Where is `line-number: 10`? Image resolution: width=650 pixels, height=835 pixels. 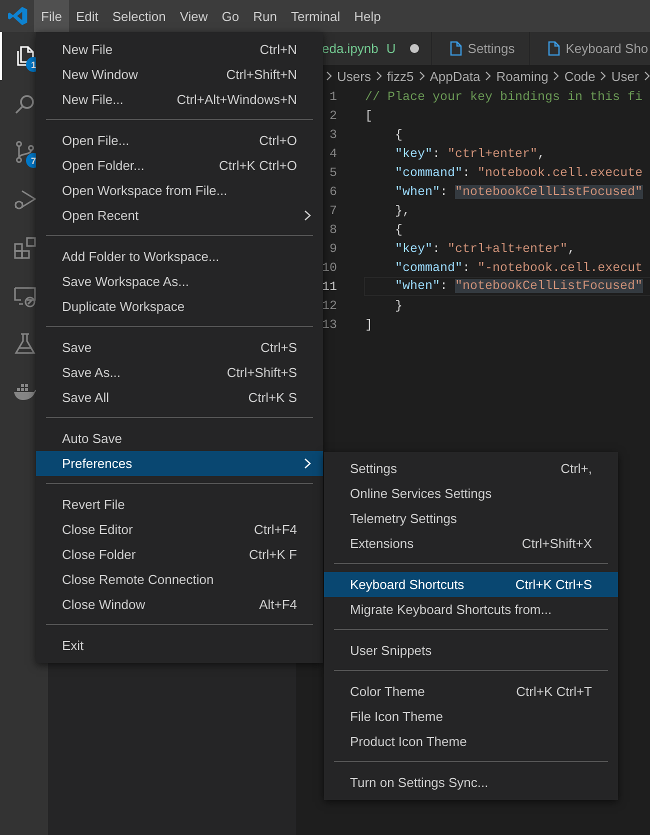
line-number: 10 is located at coordinates (329, 267).